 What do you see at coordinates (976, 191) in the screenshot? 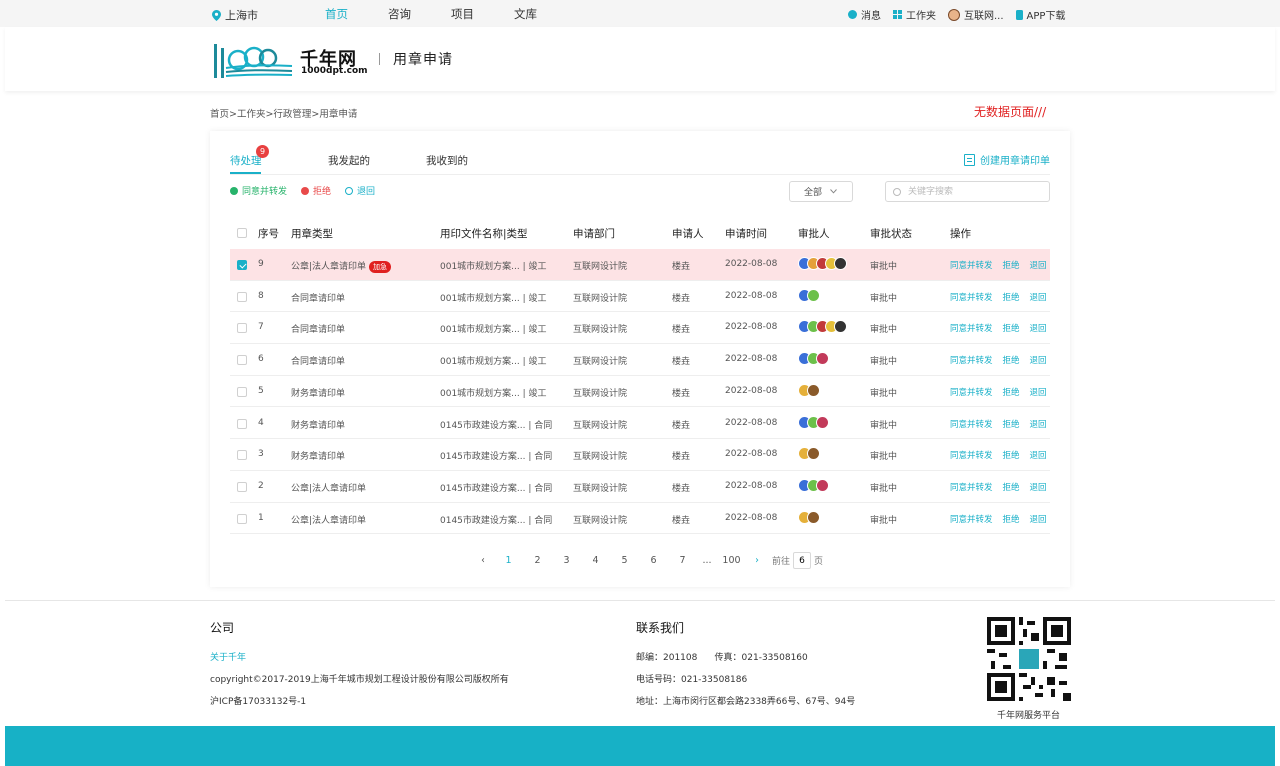
I see `search-input` at bounding box center [976, 191].